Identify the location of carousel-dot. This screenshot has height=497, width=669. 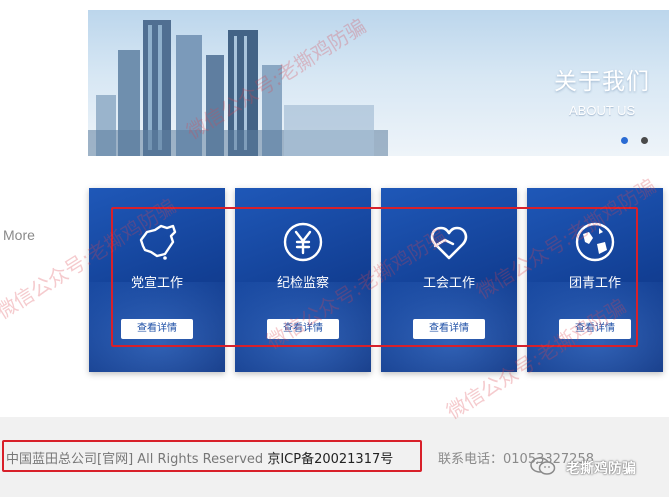
(644, 140).